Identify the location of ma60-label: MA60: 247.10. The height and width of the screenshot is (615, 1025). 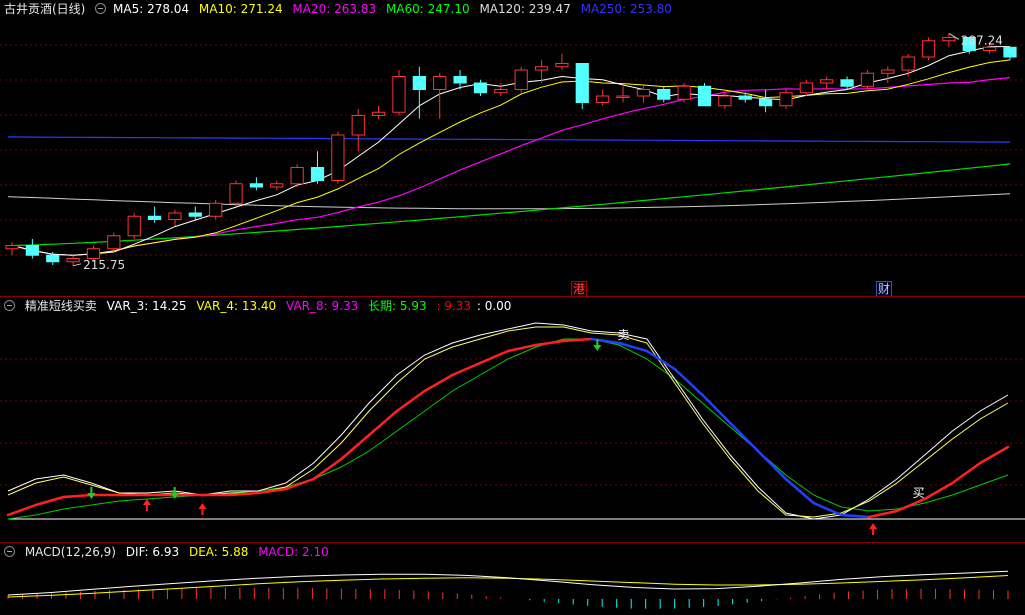
(427, 9).